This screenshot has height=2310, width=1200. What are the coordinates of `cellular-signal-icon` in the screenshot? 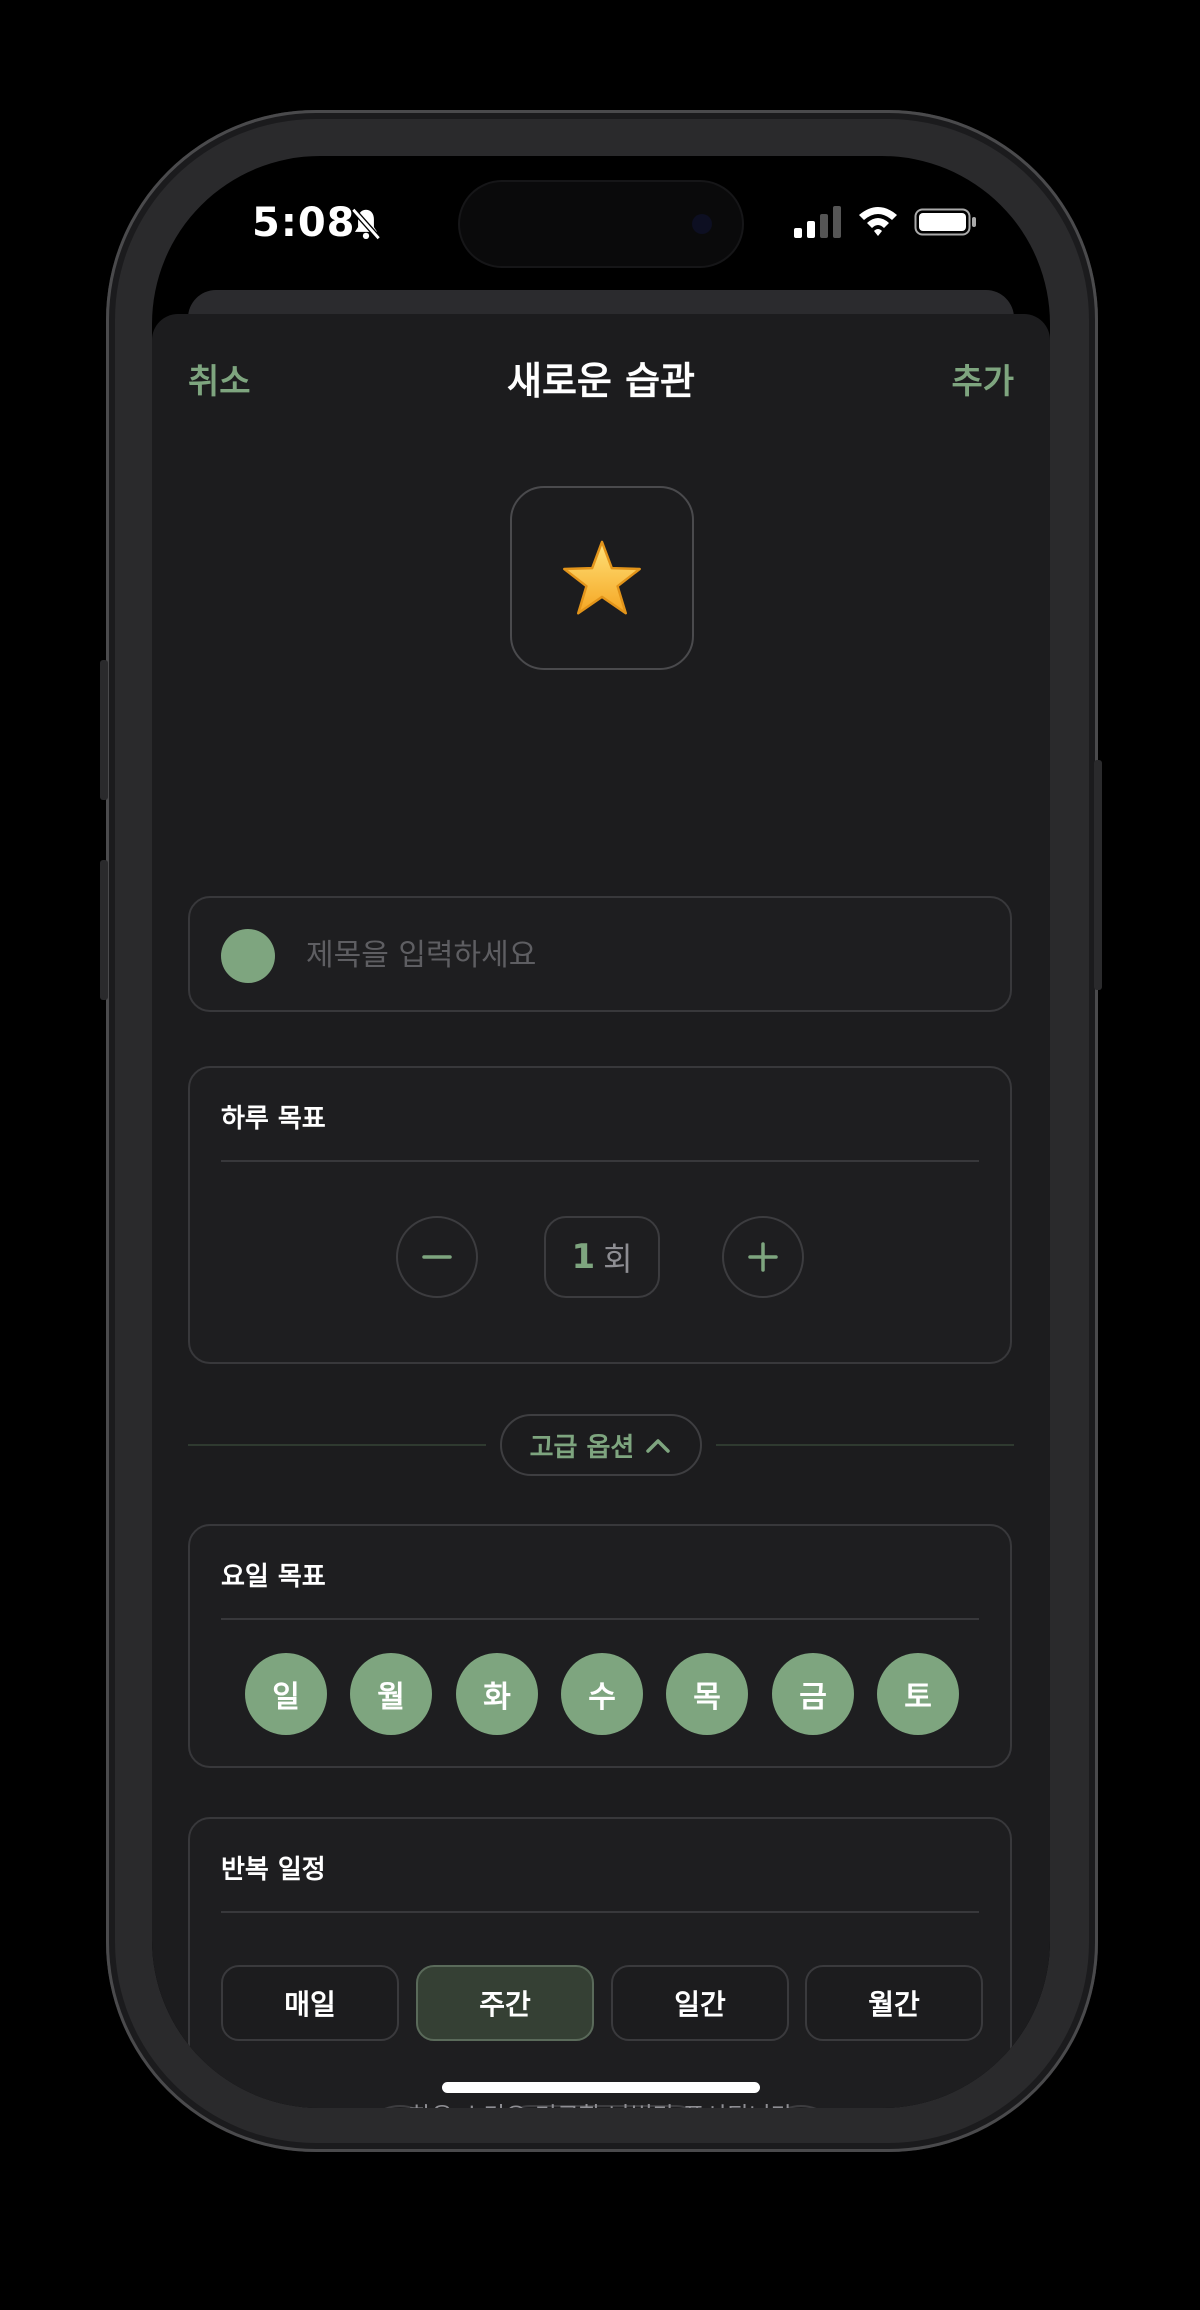 It's located at (817, 222).